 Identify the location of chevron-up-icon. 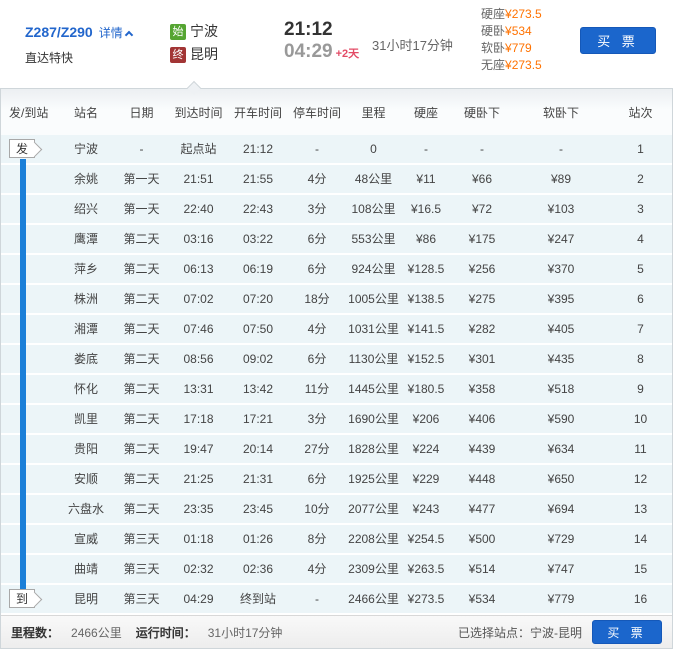
(128, 35).